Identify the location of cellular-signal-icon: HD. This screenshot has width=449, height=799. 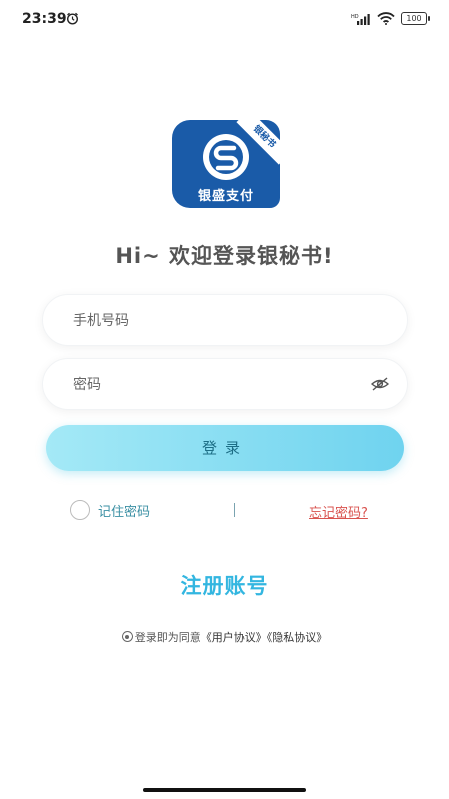
(360, 19).